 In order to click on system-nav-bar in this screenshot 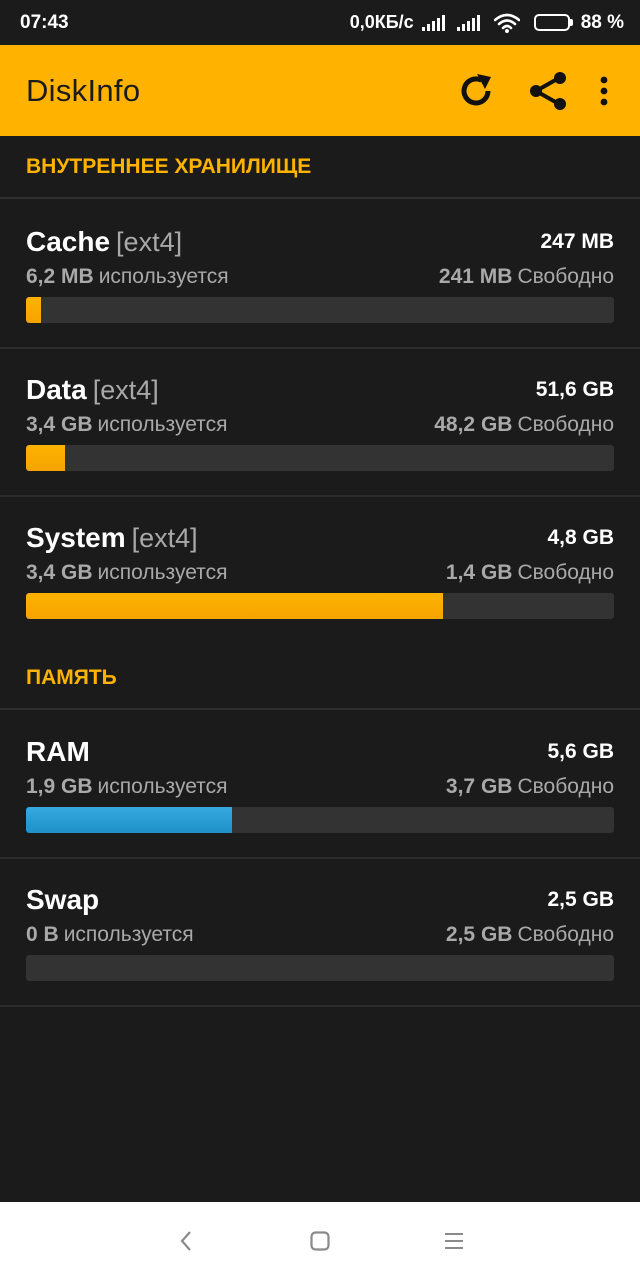, I will do `click(320, 1241)`.